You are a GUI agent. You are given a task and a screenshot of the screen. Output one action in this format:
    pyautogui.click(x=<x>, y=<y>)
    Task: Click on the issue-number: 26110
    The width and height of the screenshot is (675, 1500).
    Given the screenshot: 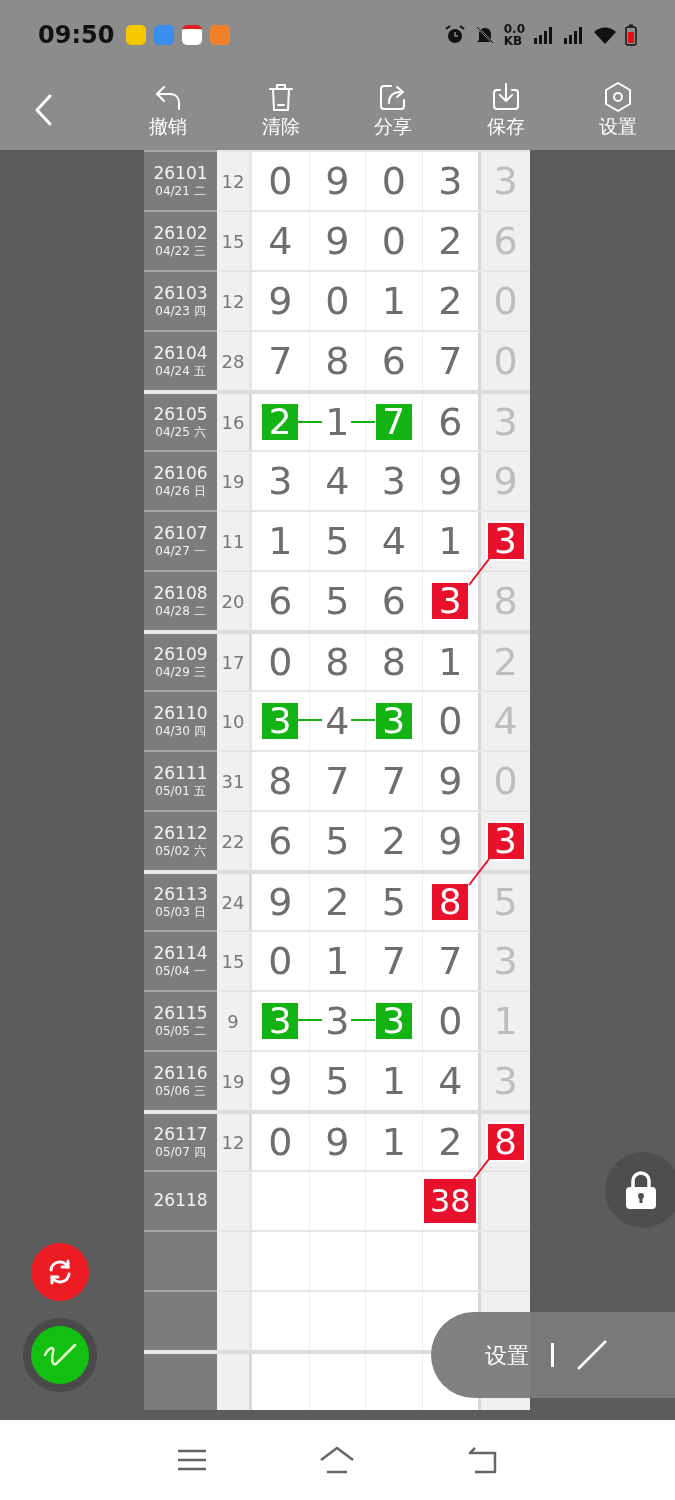 What is the action you would take?
    pyautogui.click(x=180, y=713)
    